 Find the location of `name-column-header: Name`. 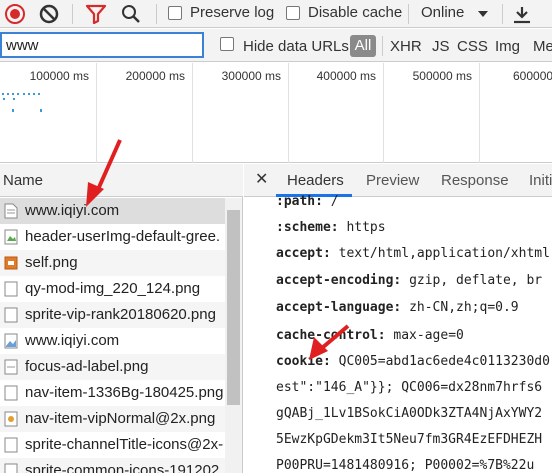

name-column-header: Name is located at coordinates (121, 180).